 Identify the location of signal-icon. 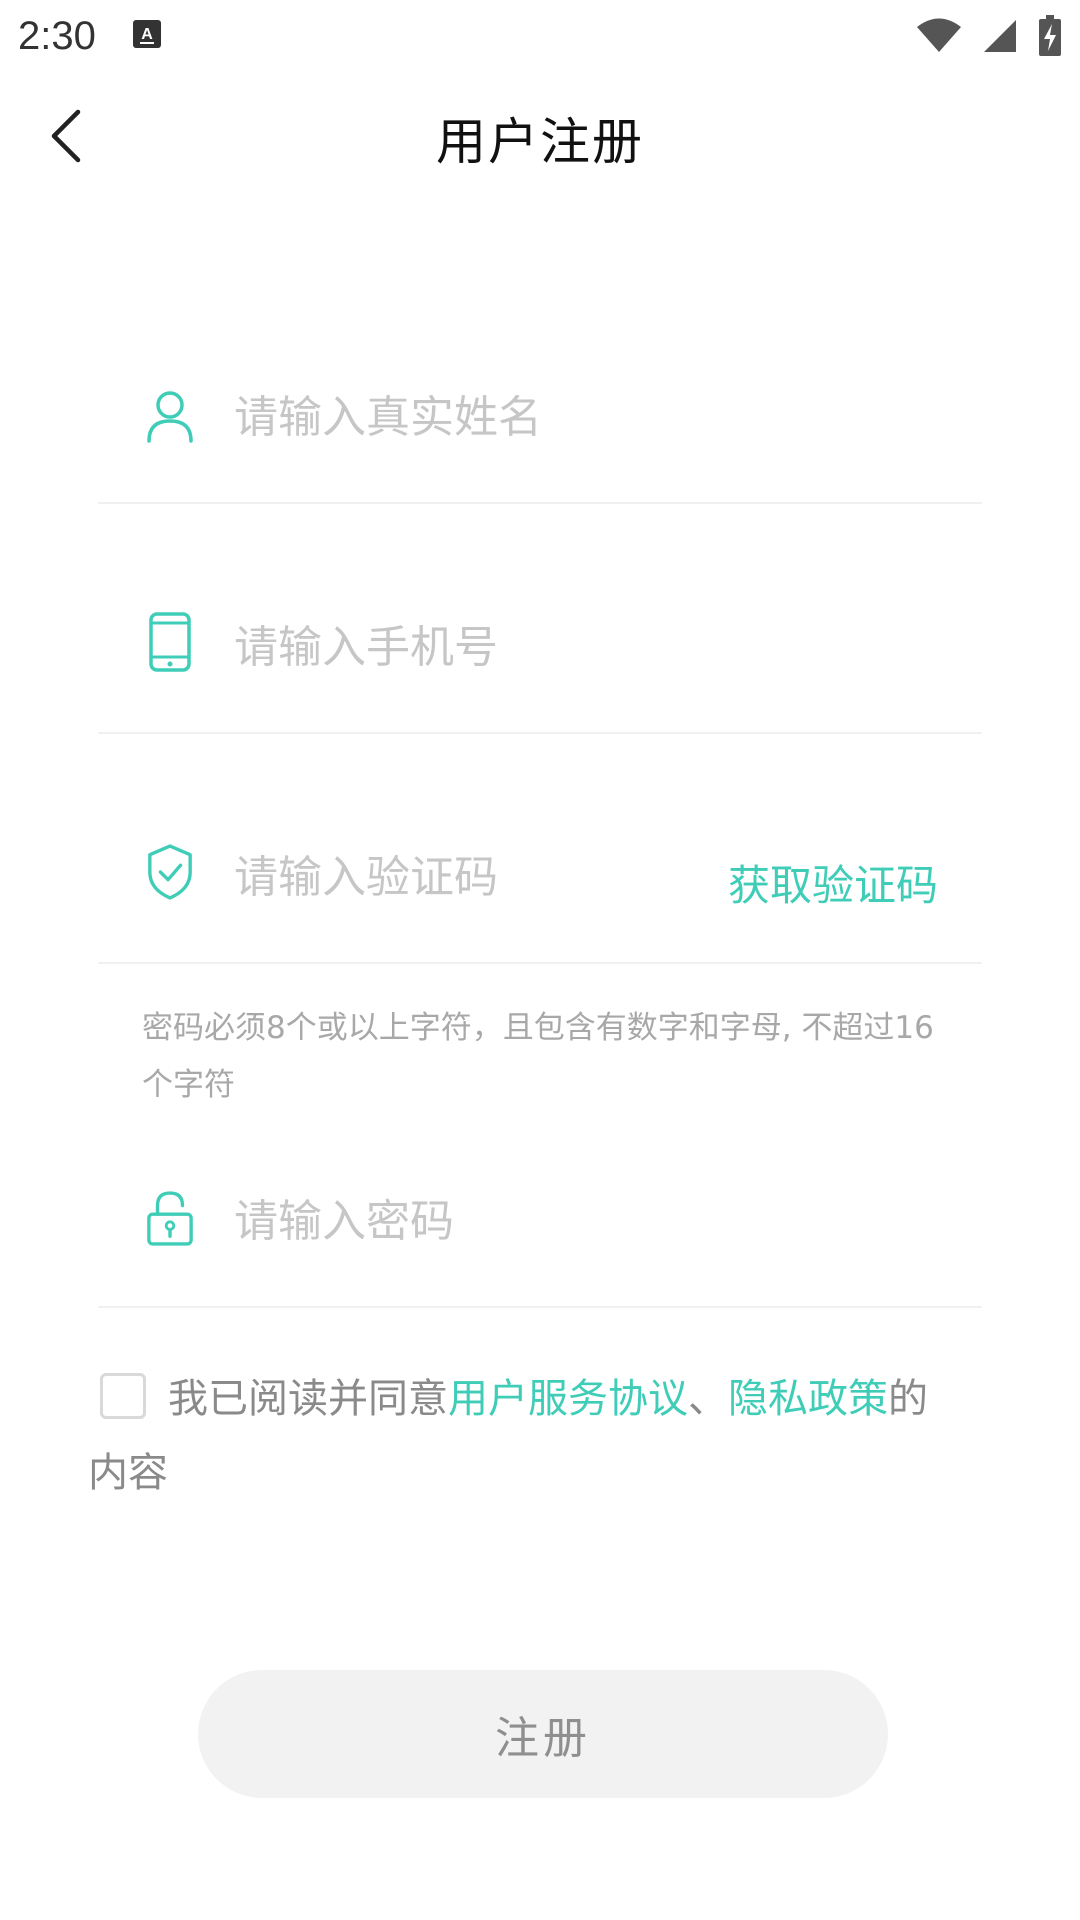
(1000, 36).